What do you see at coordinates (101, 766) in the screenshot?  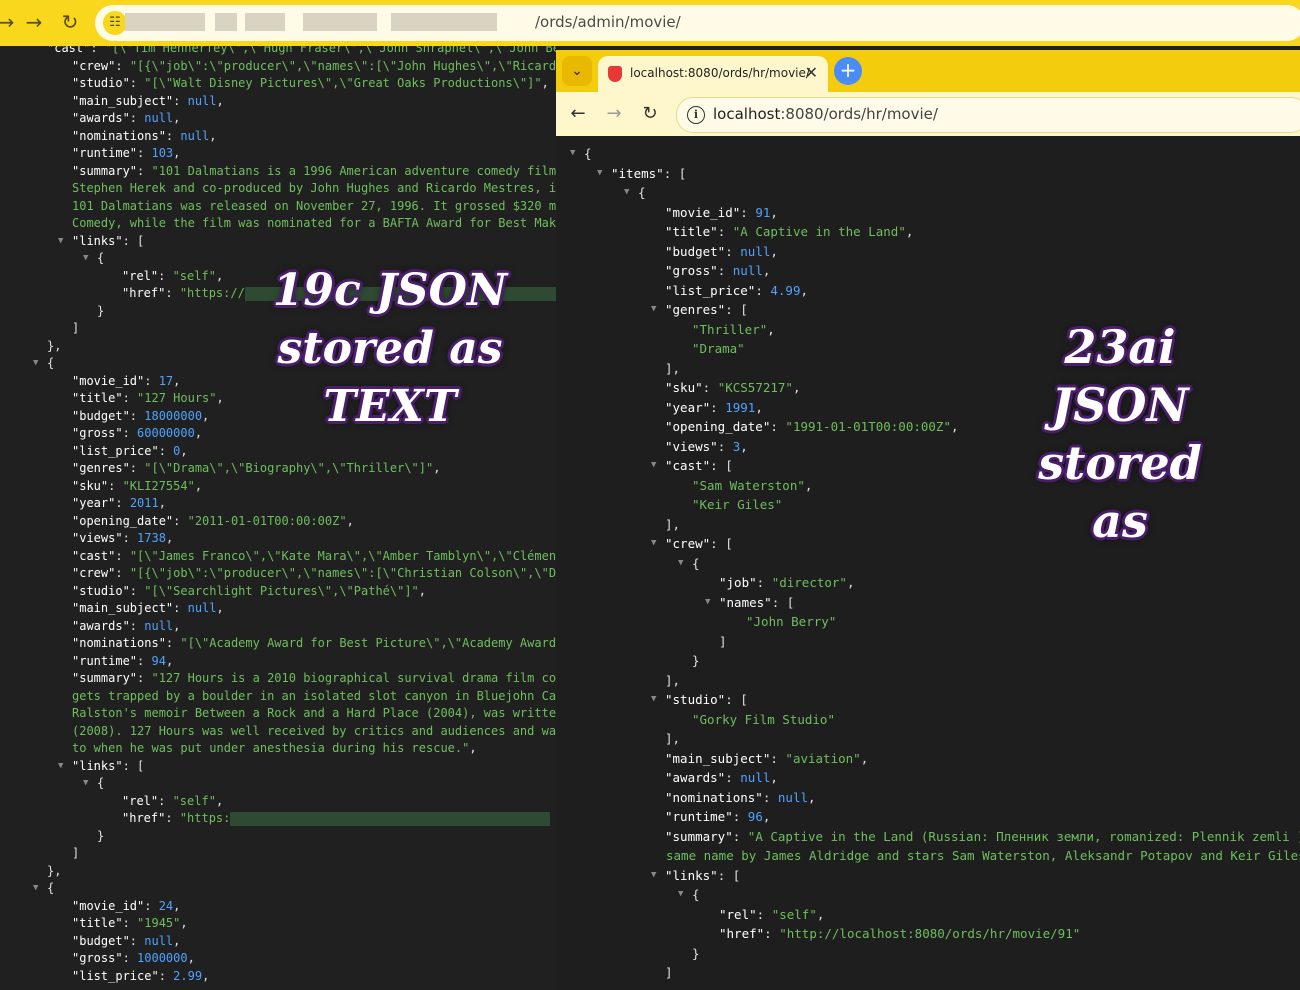 I see `json-line: ▼ "links": [` at bounding box center [101, 766].